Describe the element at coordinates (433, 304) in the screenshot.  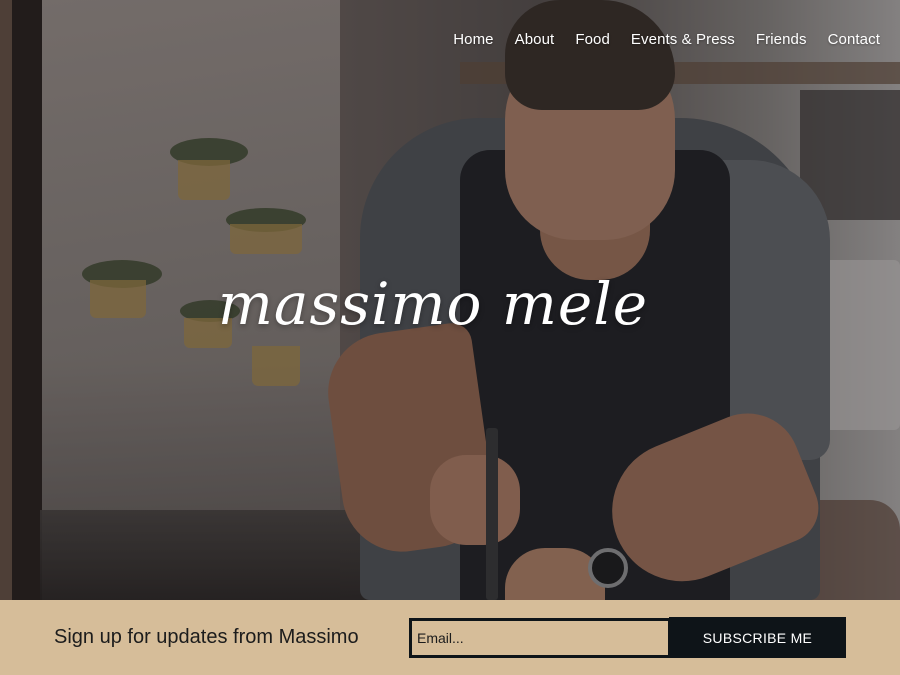
I see `site-logo: massimo mele` at that location.